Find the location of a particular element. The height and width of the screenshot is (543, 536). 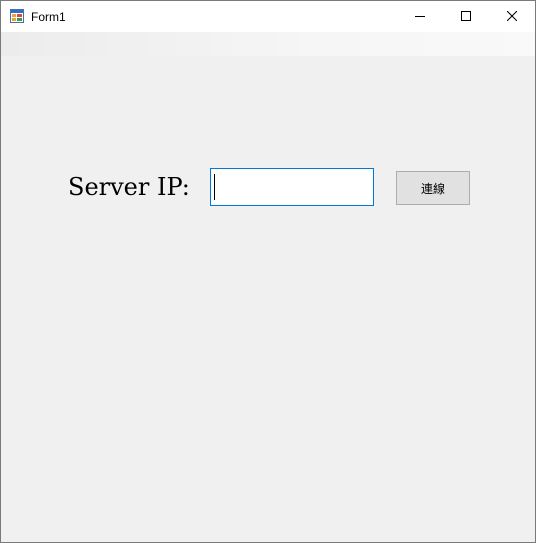

window-title: Form1 is located at coordinates (48, 17).